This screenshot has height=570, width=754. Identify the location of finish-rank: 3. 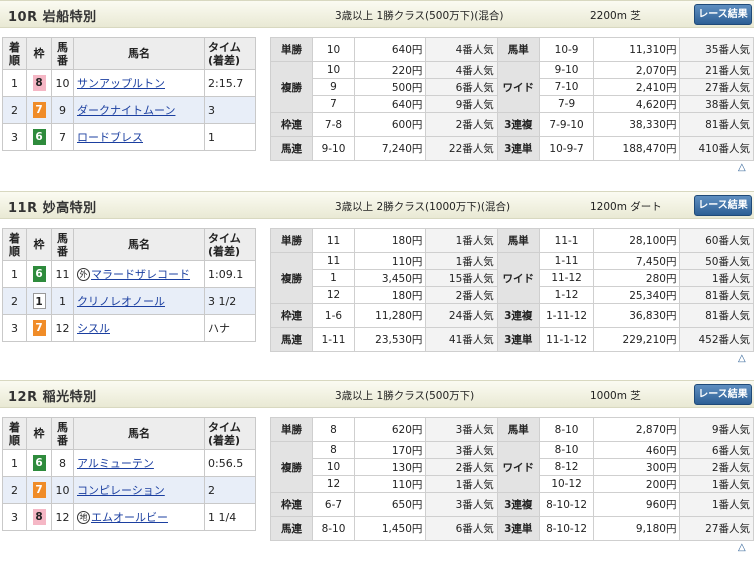
(14, 137).